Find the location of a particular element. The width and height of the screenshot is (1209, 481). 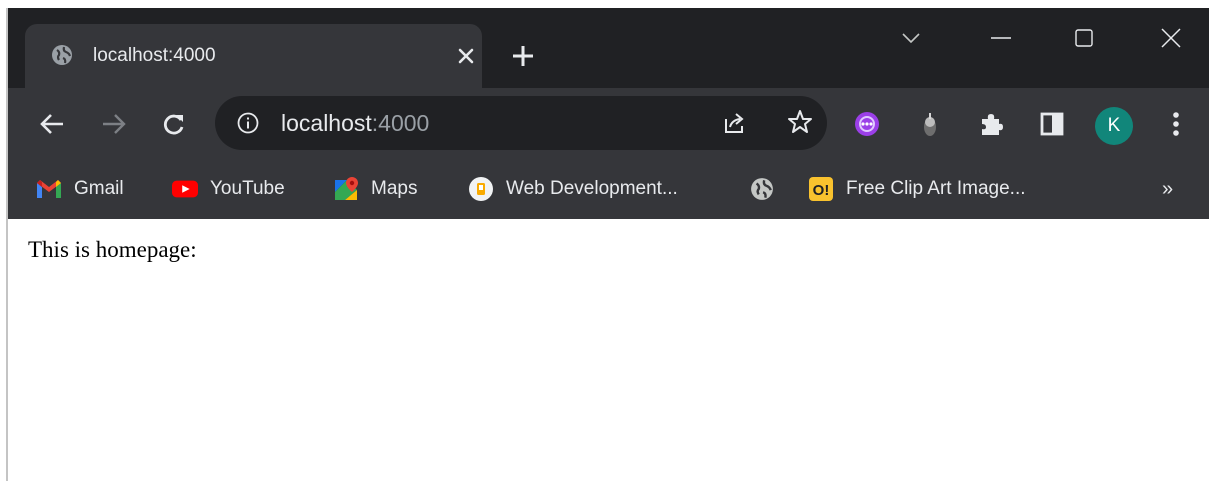

arrow-left-icon is located at coordinates (51, 124).